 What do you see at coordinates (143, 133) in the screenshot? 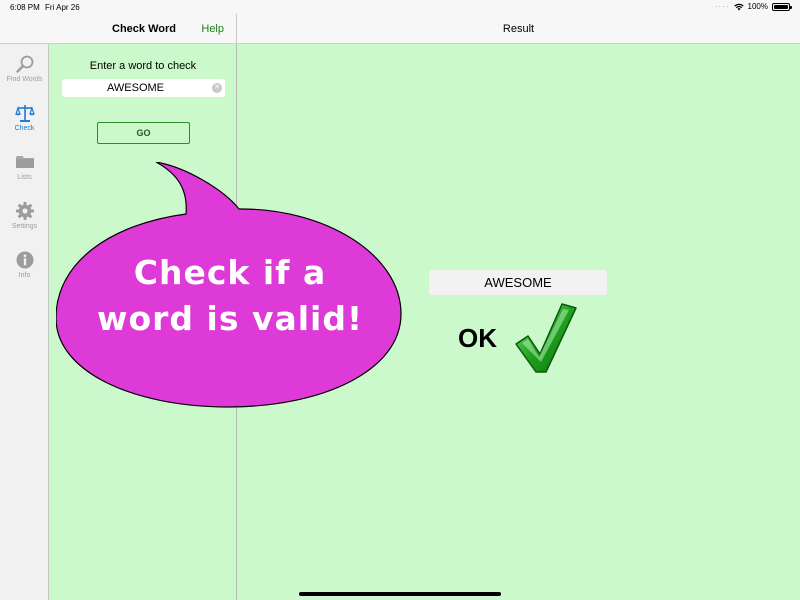
I see `go-button: GO` at bounding box center [143, 133].